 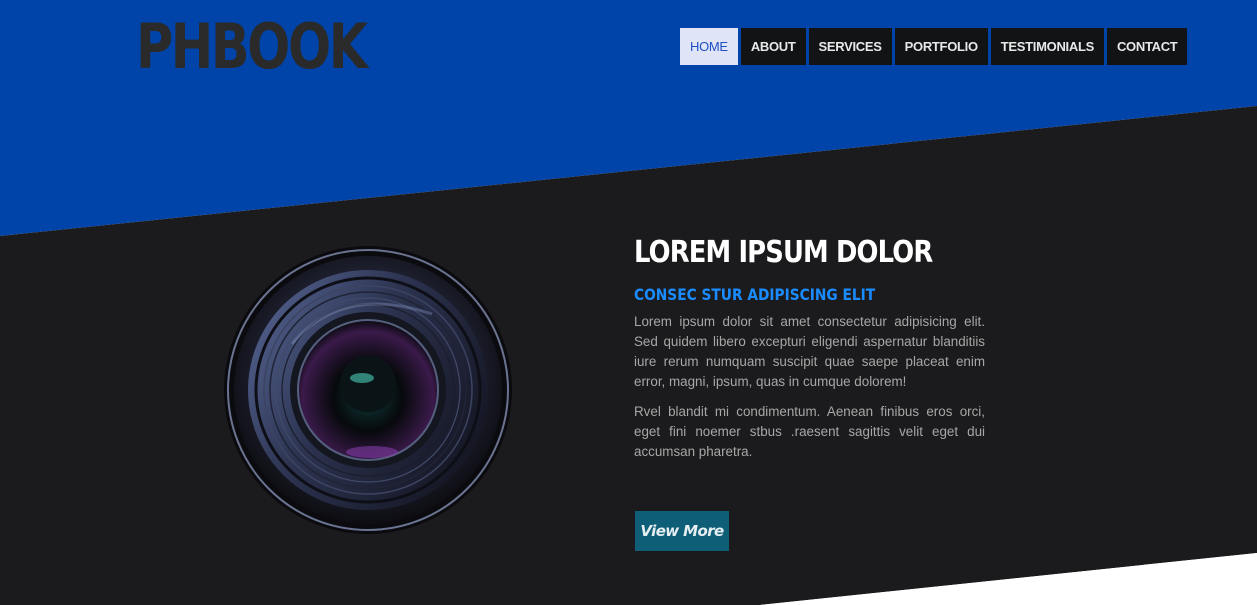 What do you see at coordinates (709, 46) in the screenshot?
I see `nav-home: HOME` at bounding box center [709, 46].